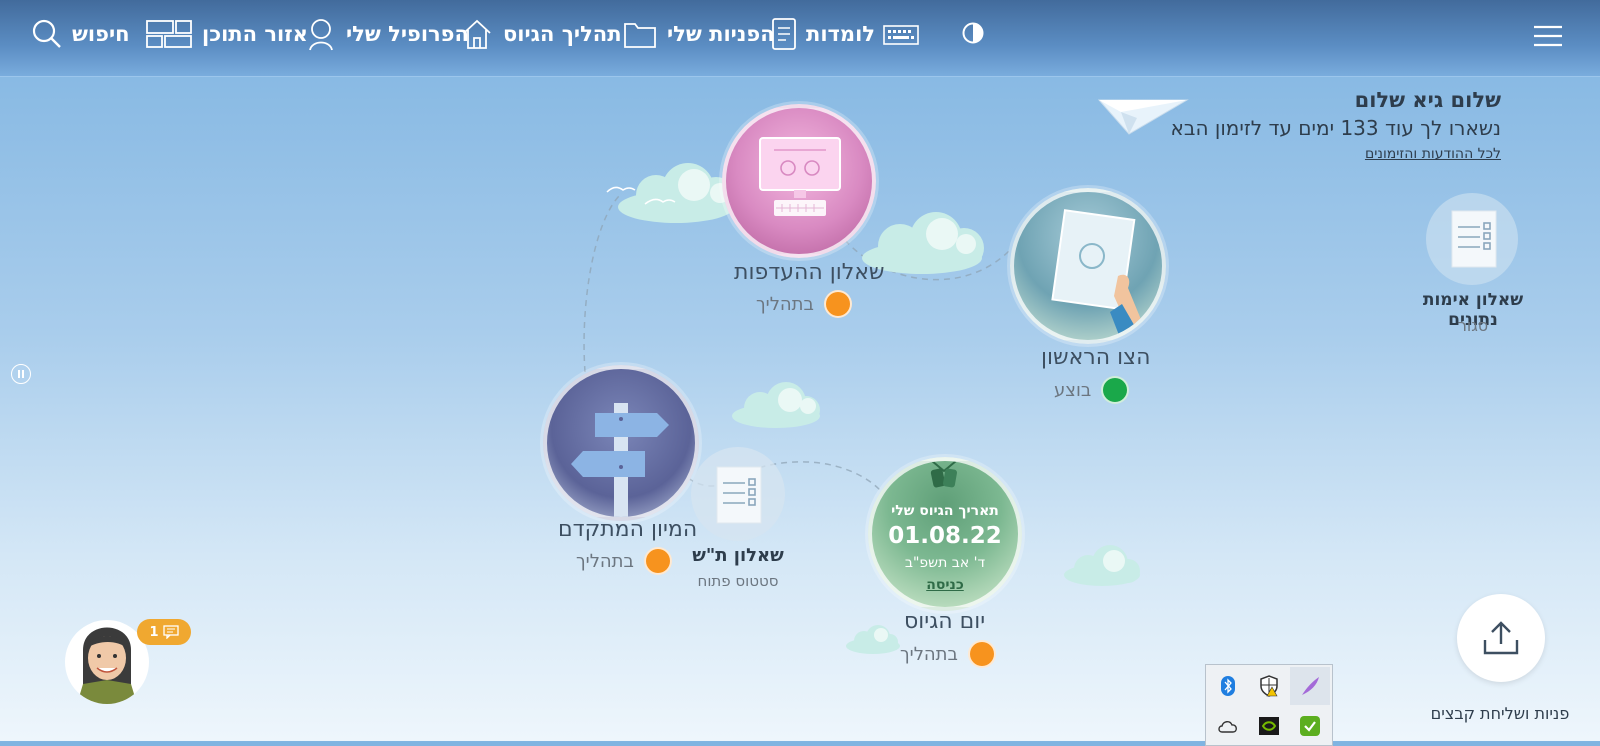  I want to click on focused-sorting-status: בתהליך, so click(624, 561).